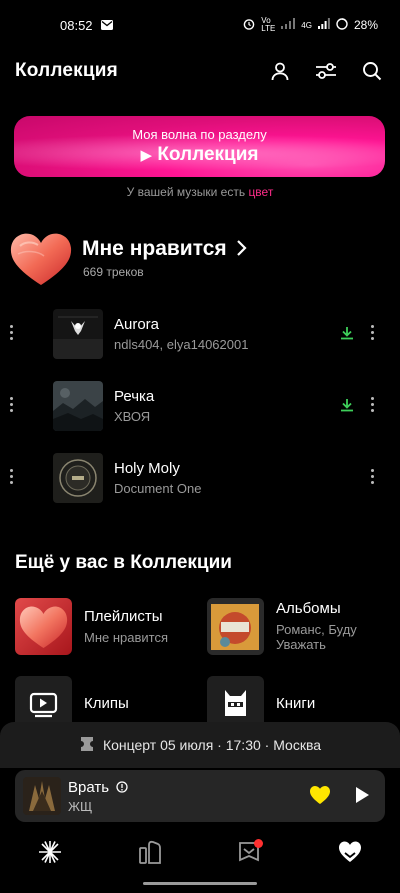 This screenshot has height=893, width=400. I want to click on player-title-text: Врать, so click(89, 787).